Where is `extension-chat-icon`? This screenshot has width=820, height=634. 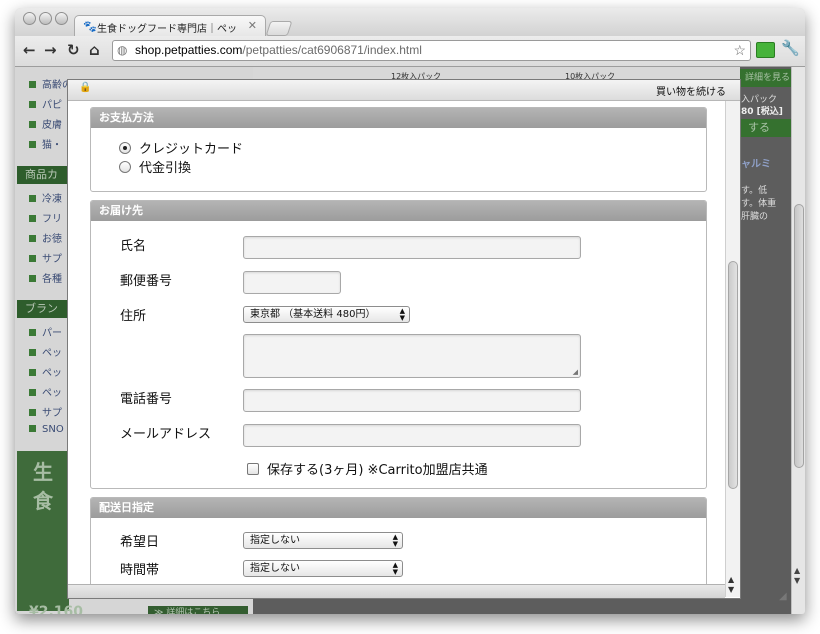
extension-chat-icon is located at coordinates (765, 50).